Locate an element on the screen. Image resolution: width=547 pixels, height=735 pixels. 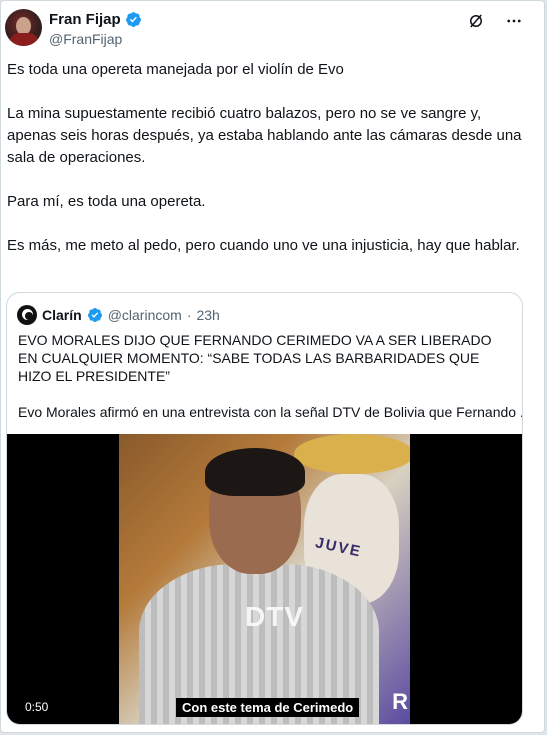
author-name: Fran Fijap is located at coordinates (85, 19).